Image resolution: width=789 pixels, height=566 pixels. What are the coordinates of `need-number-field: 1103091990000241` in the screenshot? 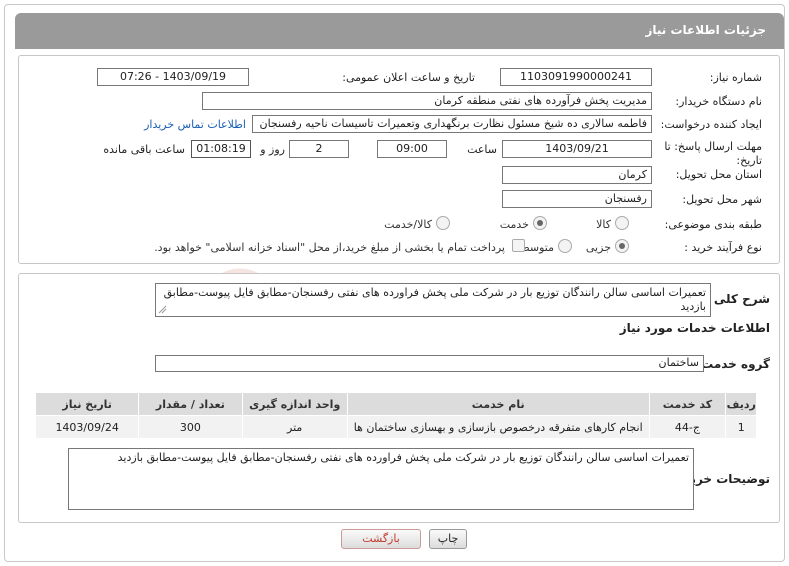 It's located at (576, 77).